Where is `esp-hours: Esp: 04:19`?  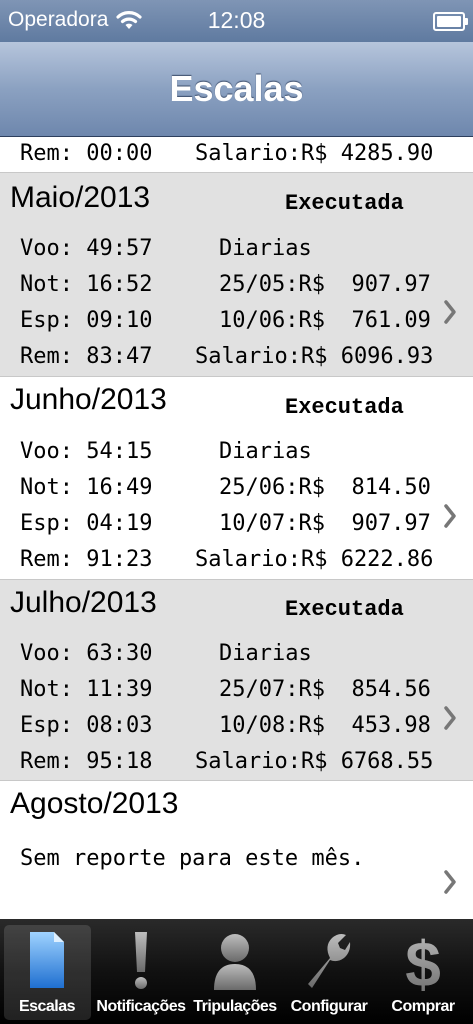
esp-hours: Esp: 04:19 is located at coordinates (86, 523).